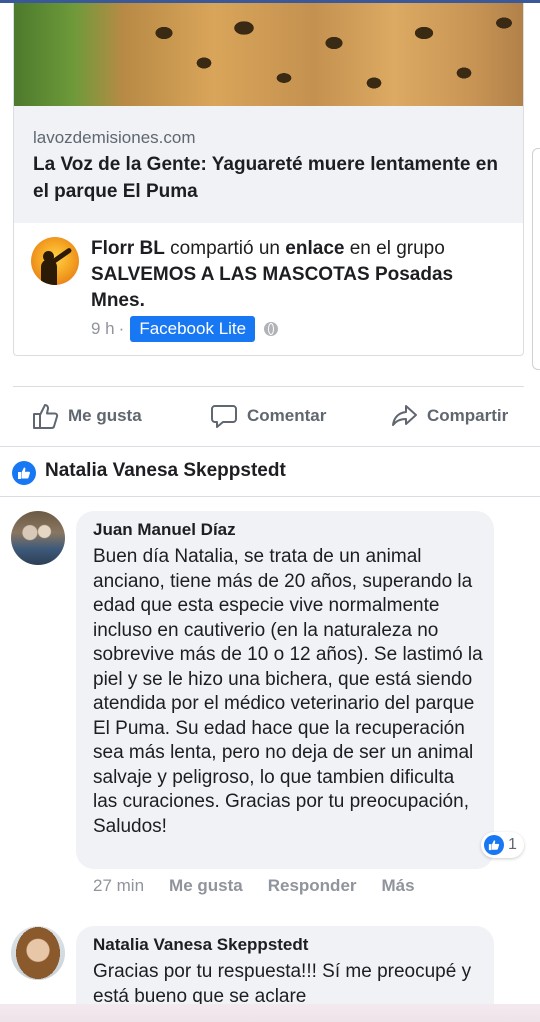 The height and width of the screenshot is (1022, 540). What do you see at coordinates (118, 886) in the screenshot?
I see `comment-time: 27 min` at bounding box center [118, 886].